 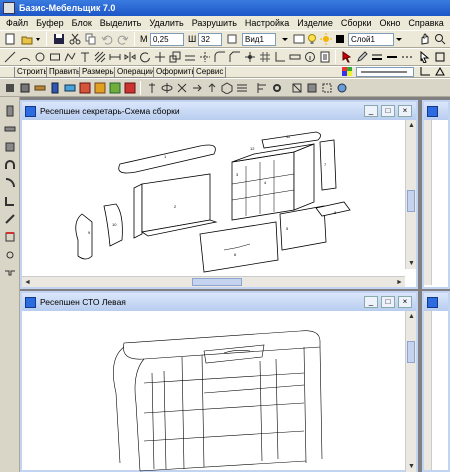 What do you see at coordinates (130, 57) in the screenshot?
I see `mirror-tool-icon` at bounding box center [130, 57].